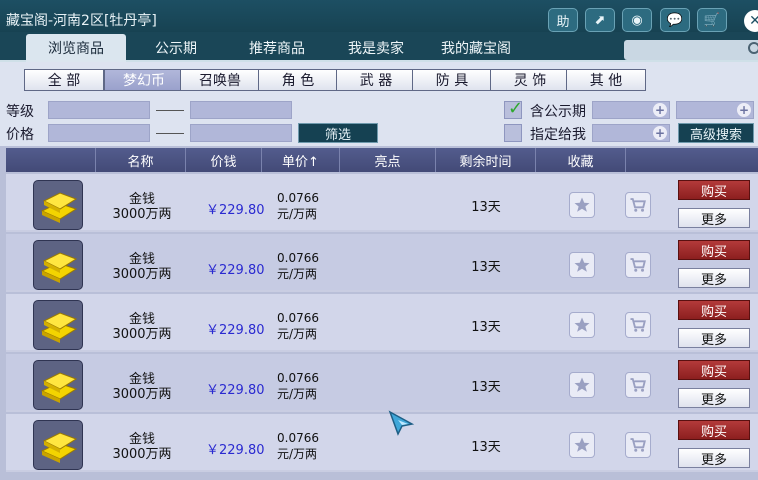 The image size is (758, 480). Describe the element at coordinates (712, 20) in the screenshot. I see `cart-icon: 🛒` at that location.